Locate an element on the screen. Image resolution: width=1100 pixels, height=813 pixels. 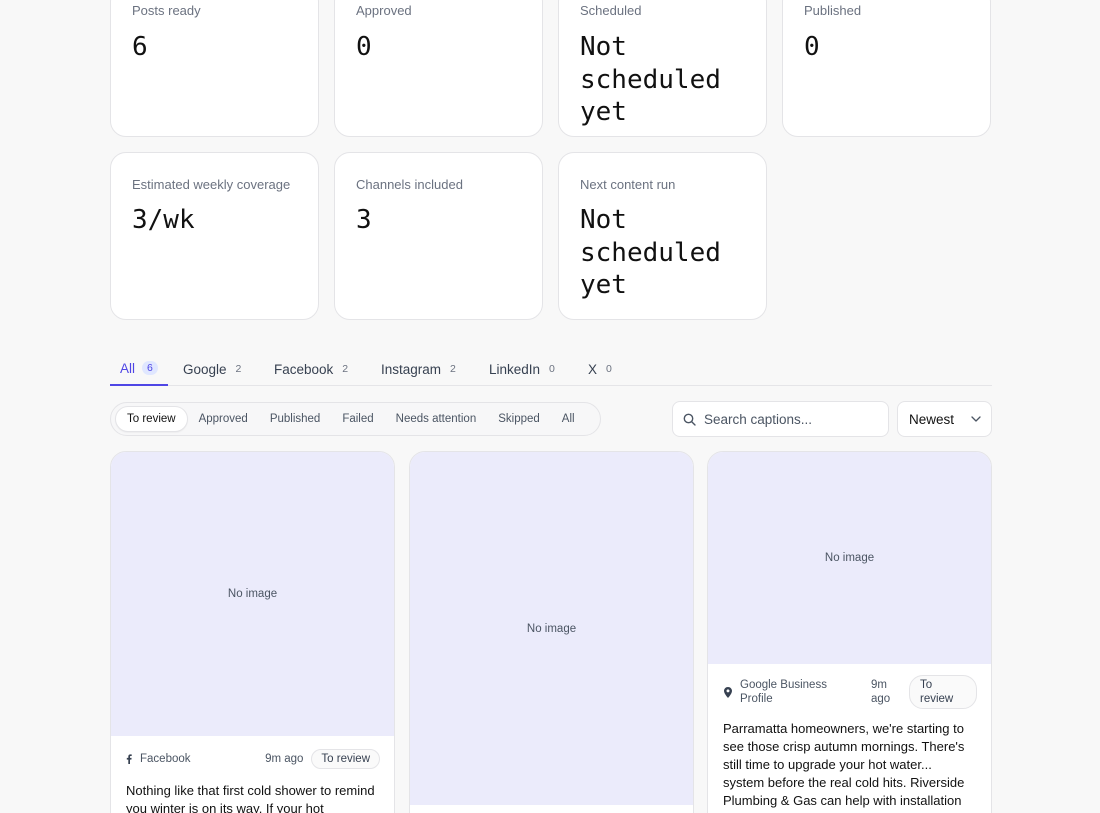
tab-all: All 6 is located at coordinates (139, 369).